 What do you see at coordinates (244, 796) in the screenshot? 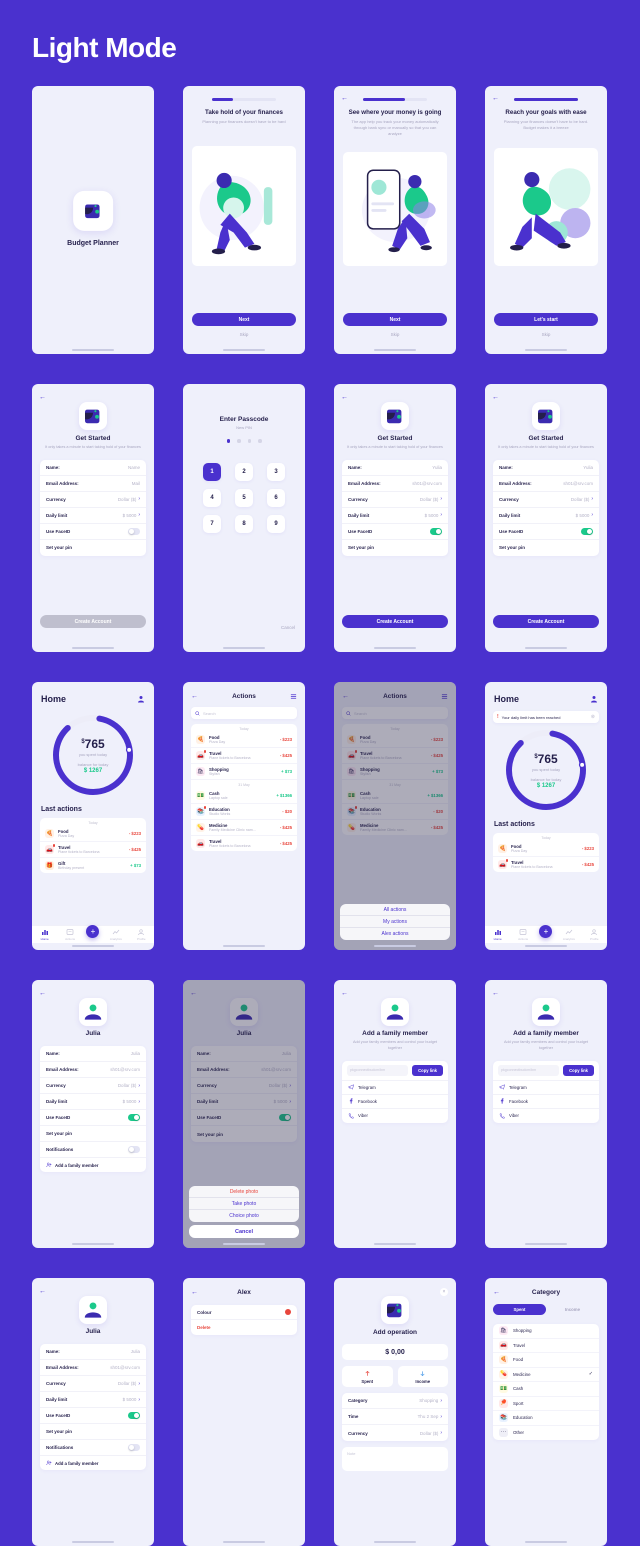
I see `table-row: 💵 Cash Laptop sale + $1366` at bounding box center [244, 796].